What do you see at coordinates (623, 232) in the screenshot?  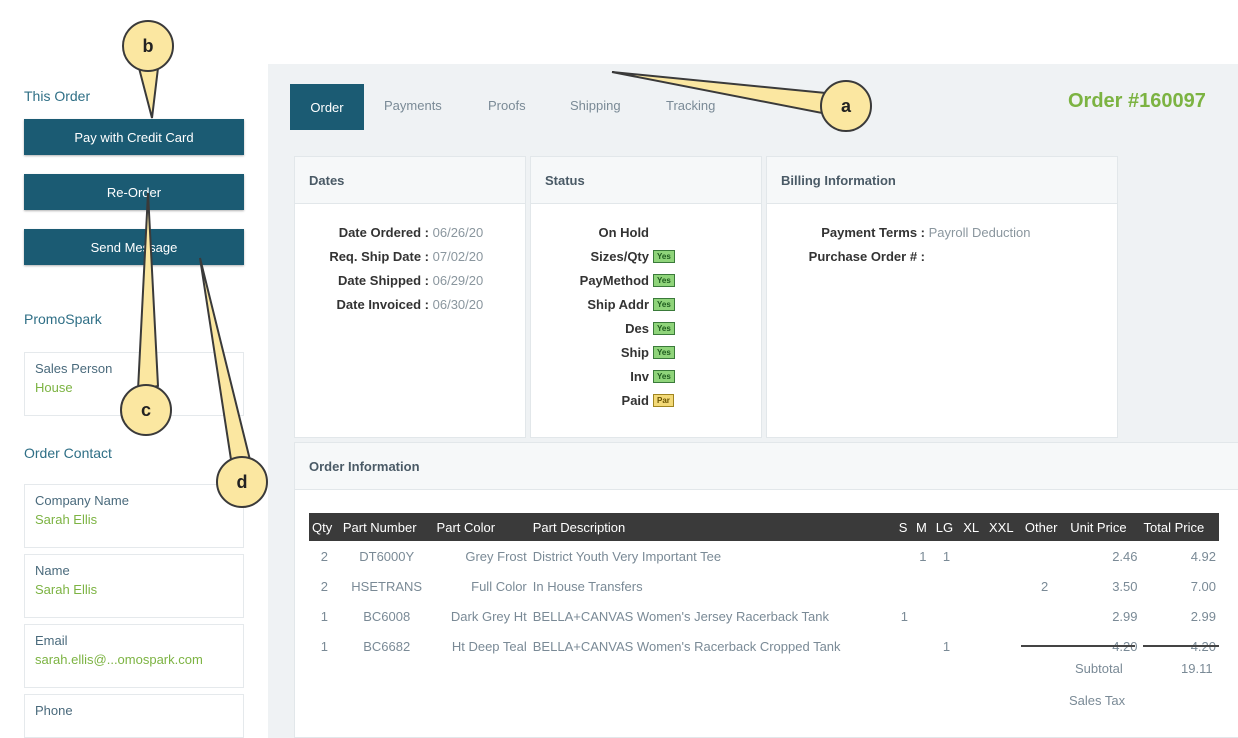 I see `status-label: On Hold` at bounding box center [623, 232].